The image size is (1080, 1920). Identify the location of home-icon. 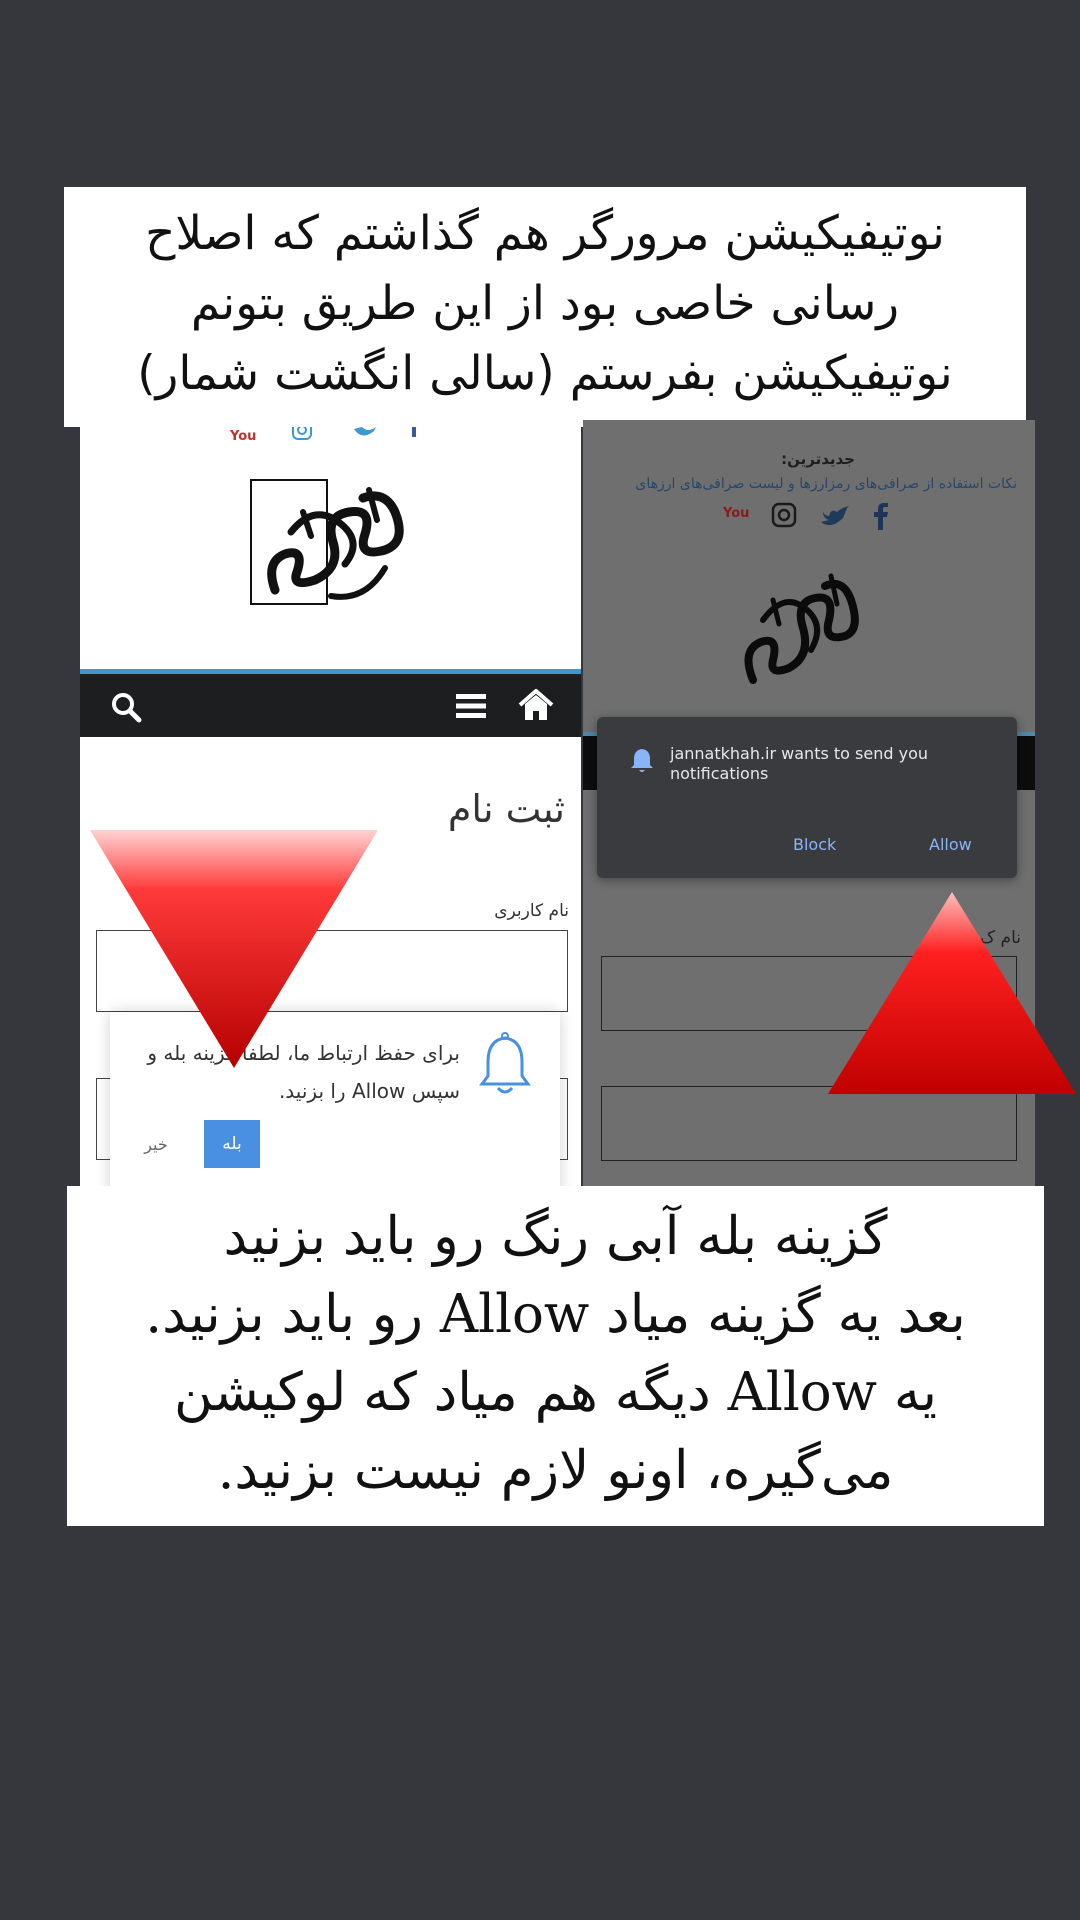
(536, 705).